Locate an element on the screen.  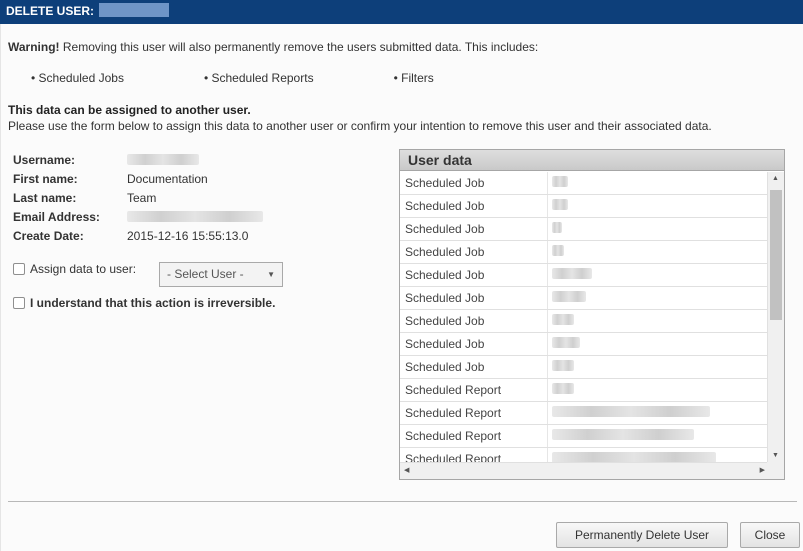
firstname-label: First name: is located at coordinates (45, 178).